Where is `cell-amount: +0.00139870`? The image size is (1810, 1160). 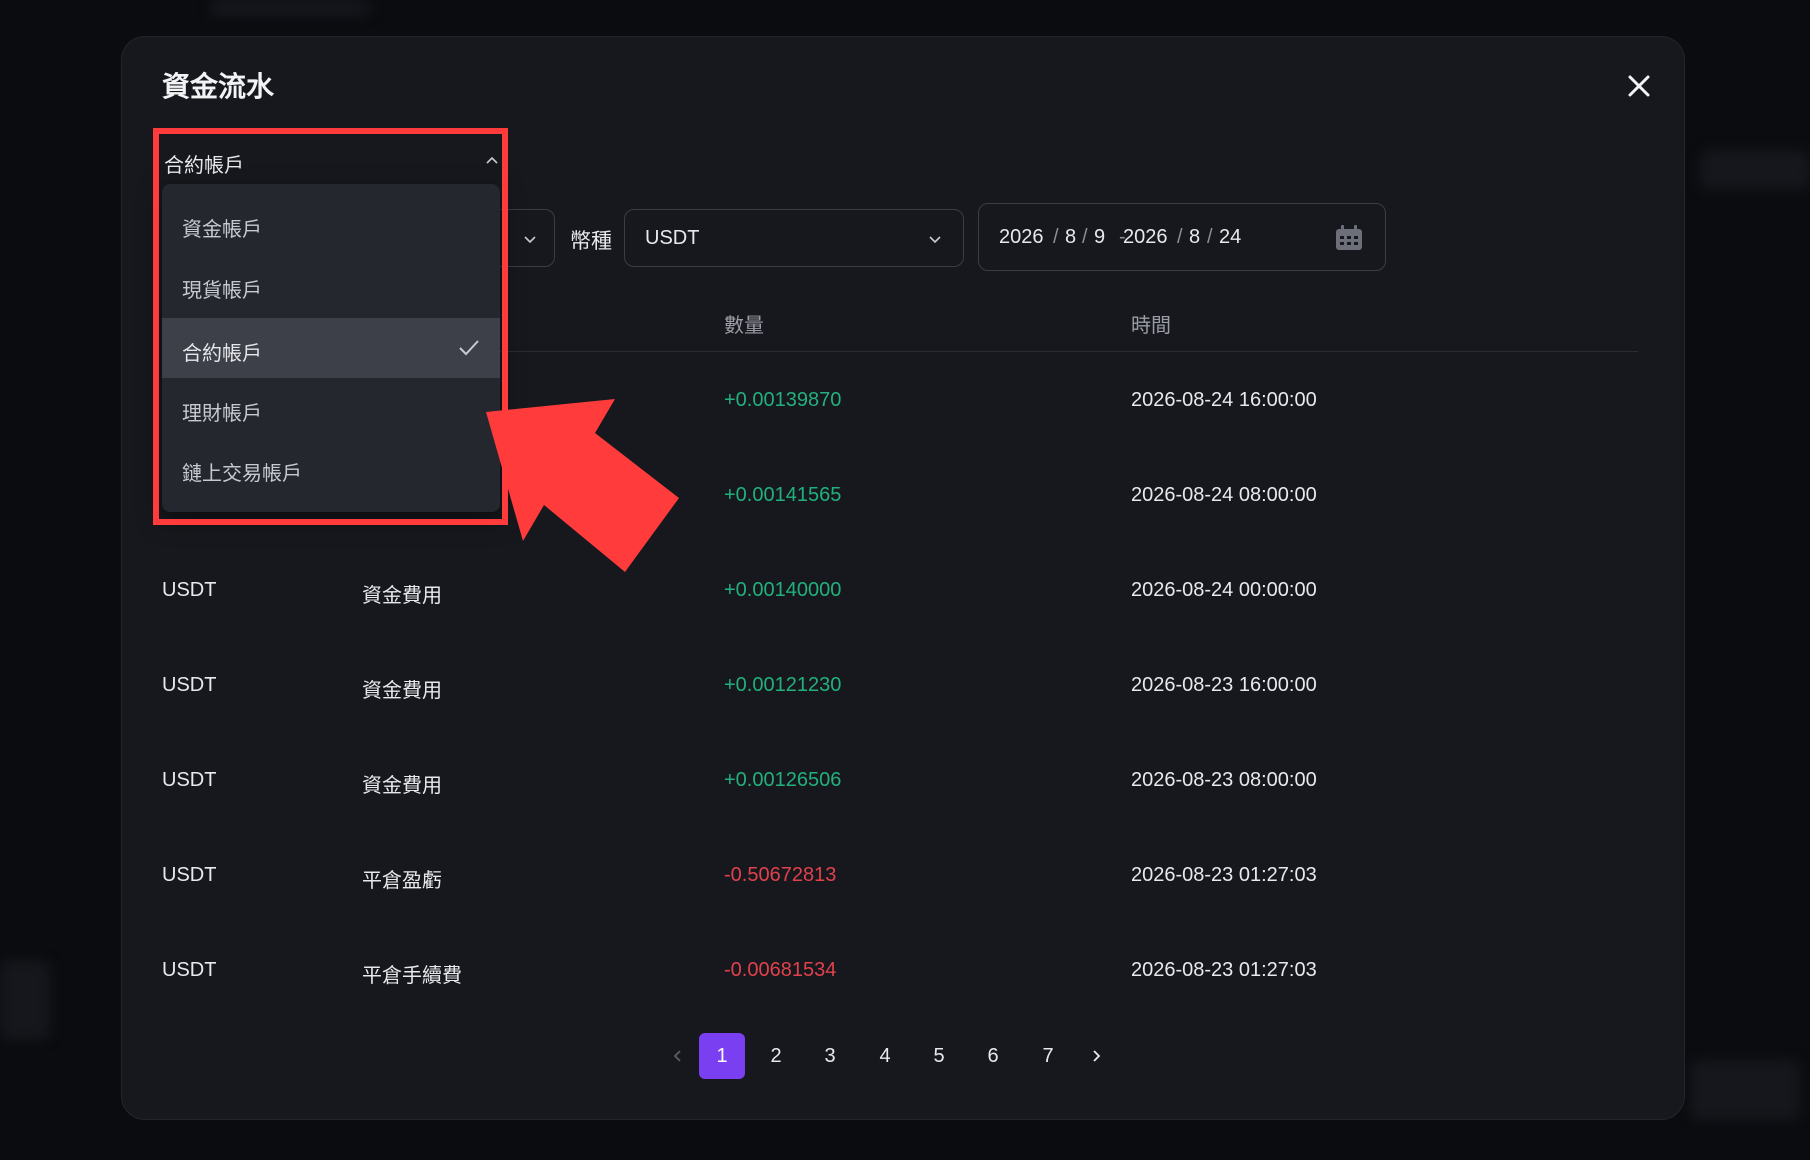 cell-amount: +0.00139870 is located at coordinates (783, 400).